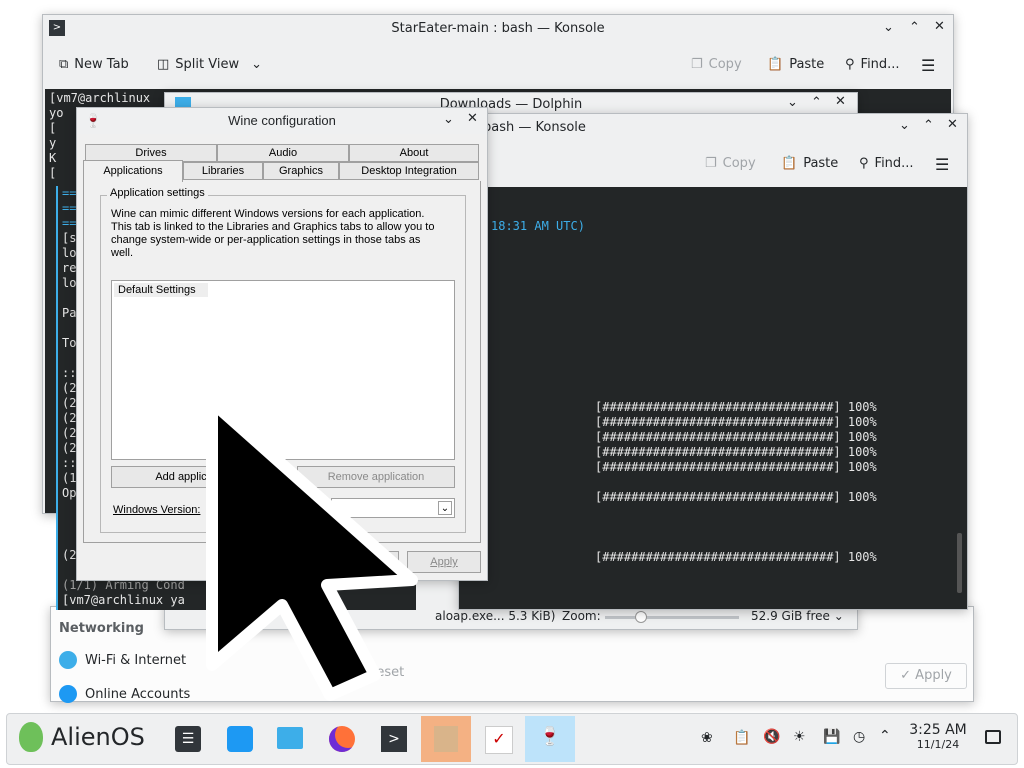 This screenshot has height=768, width=1024. I want to click on tab-desktop-integration: Desktop Integration, so click(409, 171).